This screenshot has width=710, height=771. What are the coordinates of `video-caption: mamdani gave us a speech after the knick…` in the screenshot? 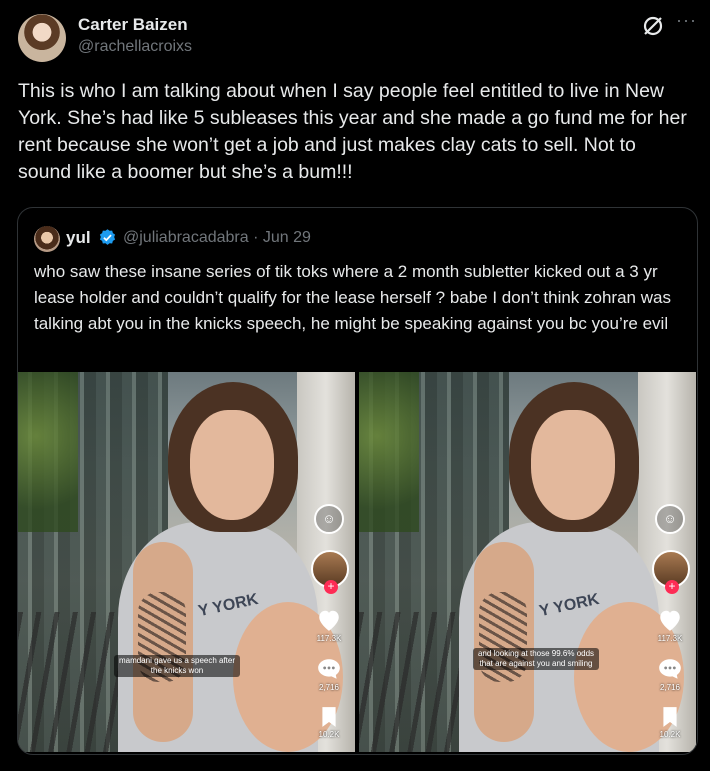 It's located at (177, 666).